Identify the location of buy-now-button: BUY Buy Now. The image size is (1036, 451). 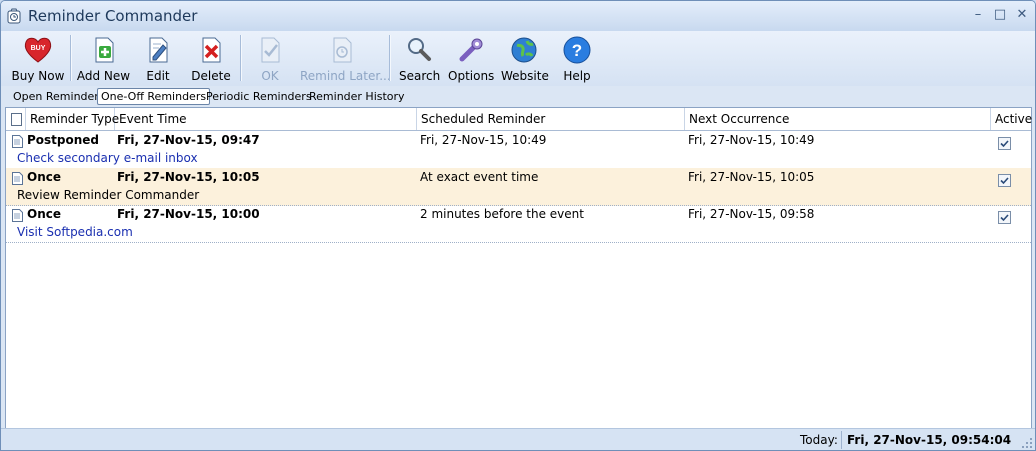
(38, 59).